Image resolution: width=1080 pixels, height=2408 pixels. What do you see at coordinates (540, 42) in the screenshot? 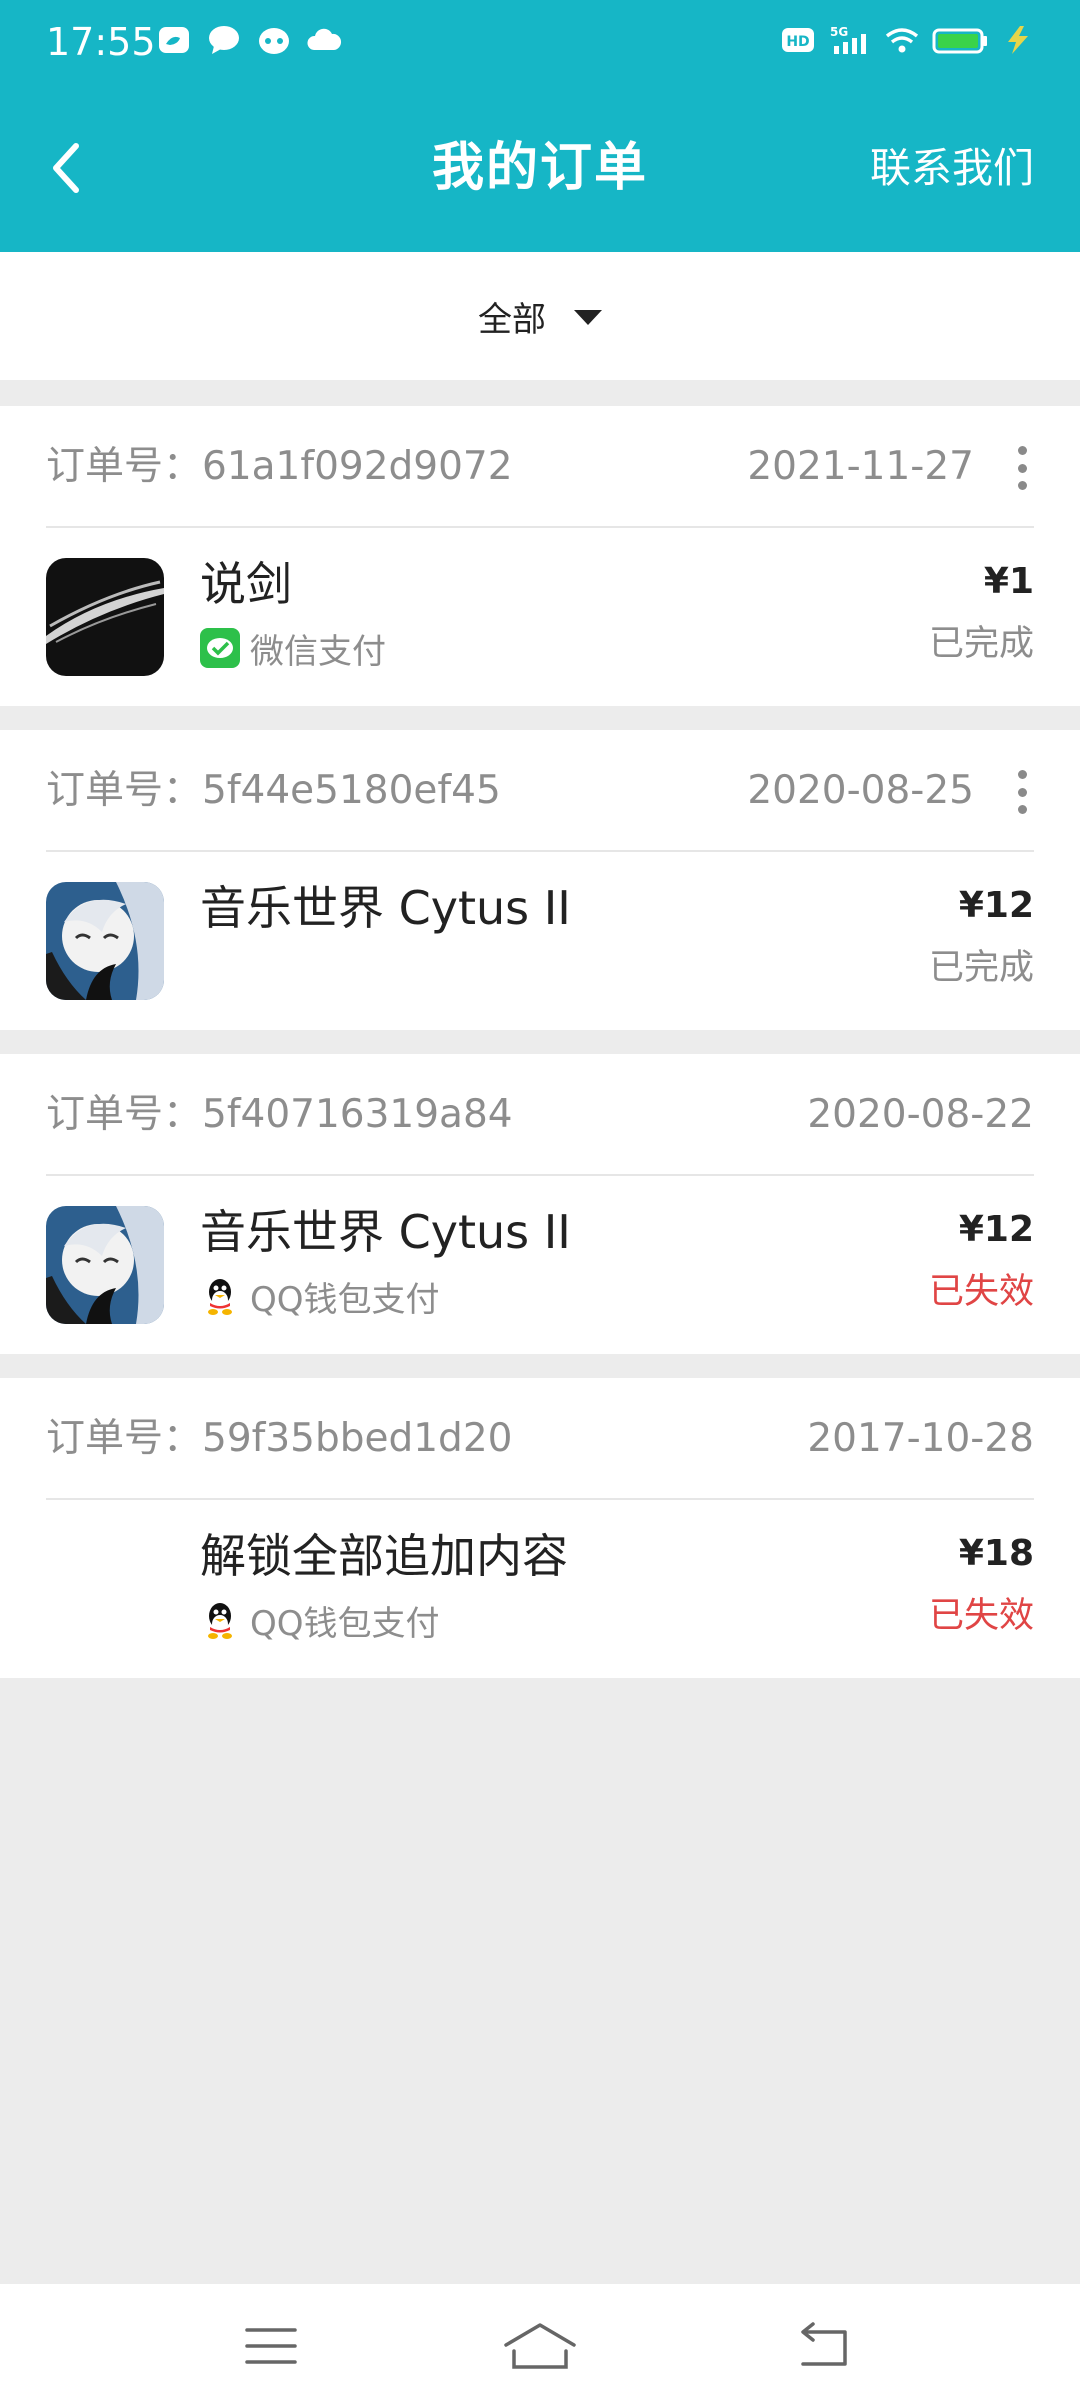
I see `status-bar: 17:55 HD 5G` at bounding box center [540, 42].